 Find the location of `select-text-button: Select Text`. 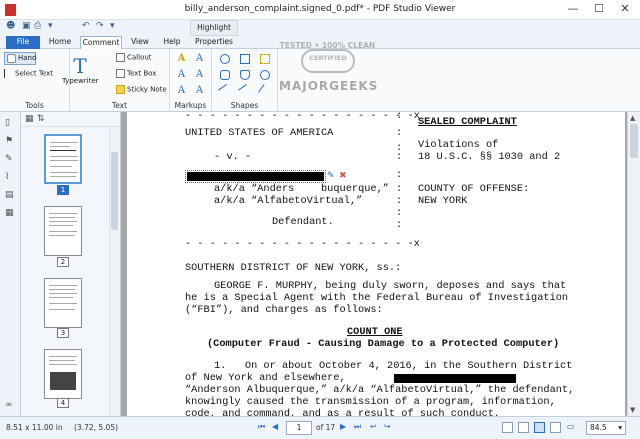

select-text-button: Select Text is located at coordinates (28, 73).